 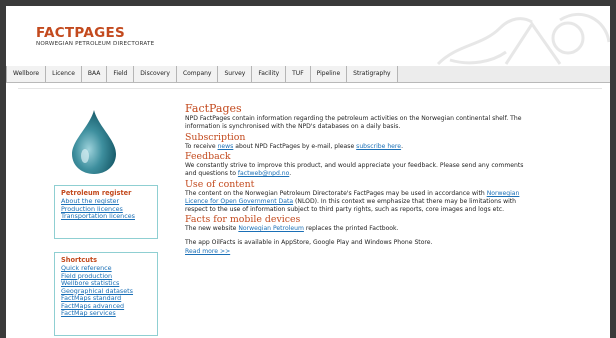 What do you see at coordinates (197, 74) in the screenshot?
I see `tab-company: Company` at bounding box center [197, 74].